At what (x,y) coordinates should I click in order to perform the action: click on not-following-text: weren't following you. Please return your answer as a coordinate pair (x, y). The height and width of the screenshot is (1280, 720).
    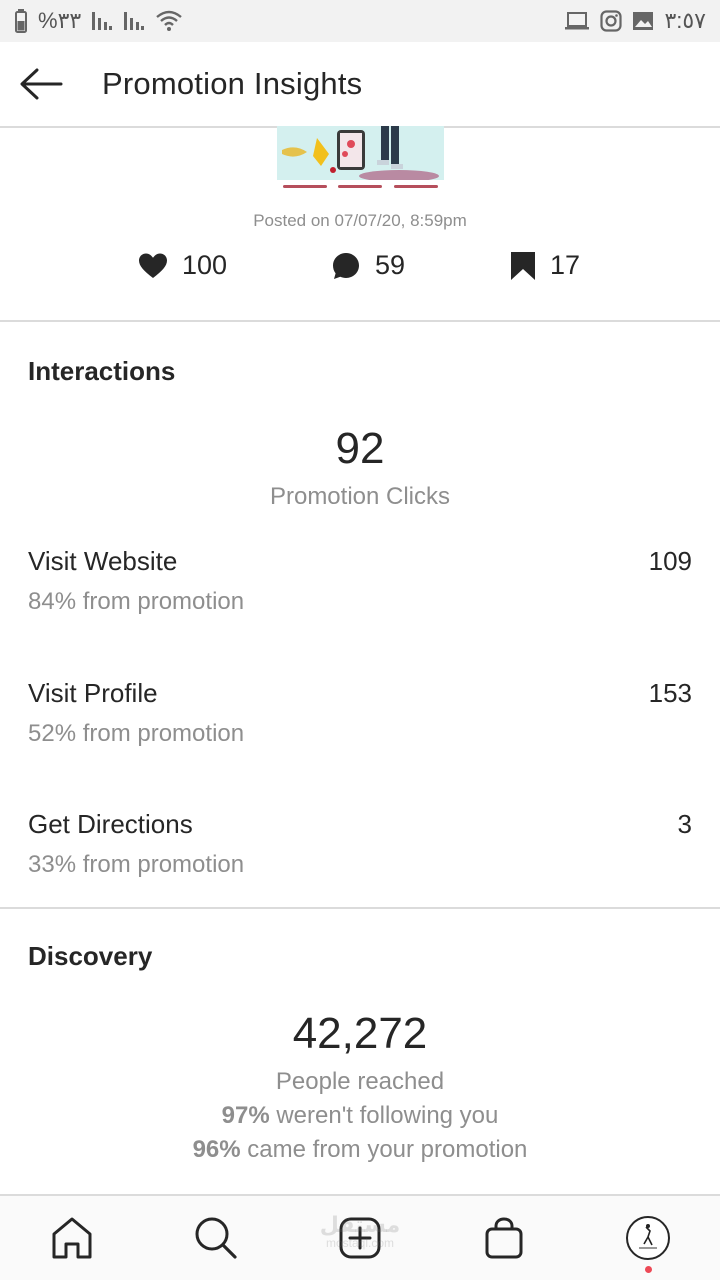
    Looking at the image, I should click on (384, 1115).